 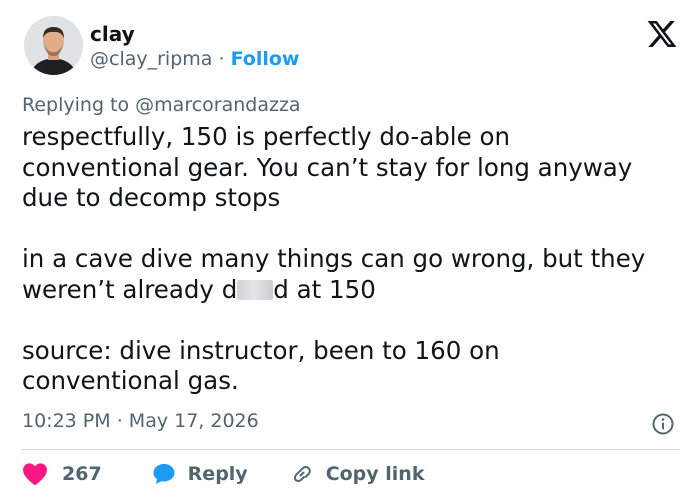 What do you see at coordinates (76, 105) in the screenshot?
I see `replying-prefix: Replying to` at bounding box center [76, 105].